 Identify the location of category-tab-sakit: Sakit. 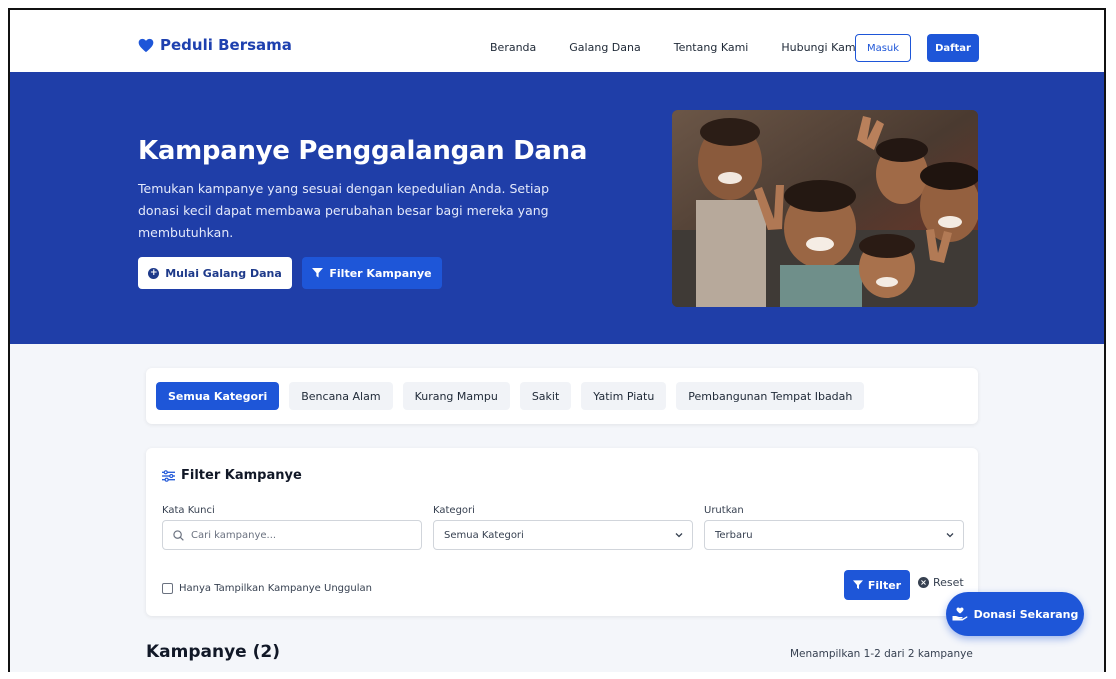
(545, 396).